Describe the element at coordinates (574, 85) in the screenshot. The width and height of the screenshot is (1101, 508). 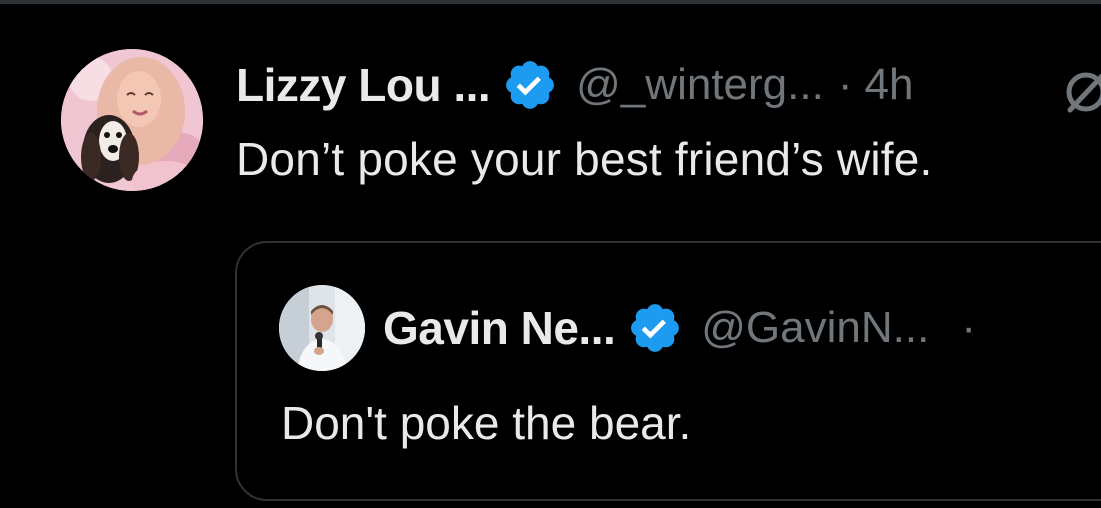
I see `tweet-header: Lizzy Lou ... @_winterg... · 4h` at that location.